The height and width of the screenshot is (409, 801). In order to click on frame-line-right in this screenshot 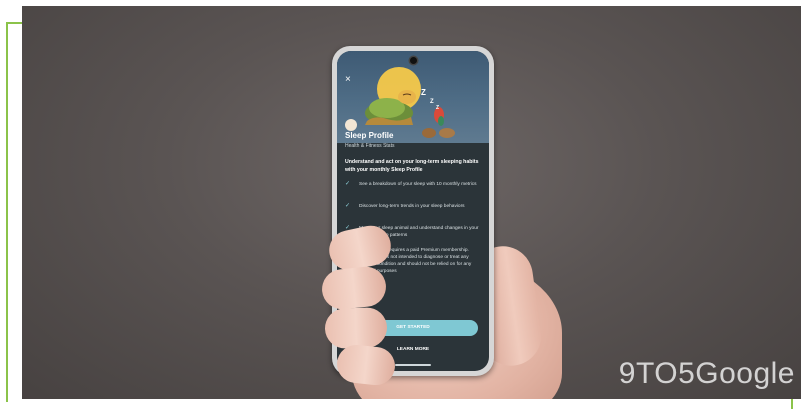, I will do `click(792, 403)`.